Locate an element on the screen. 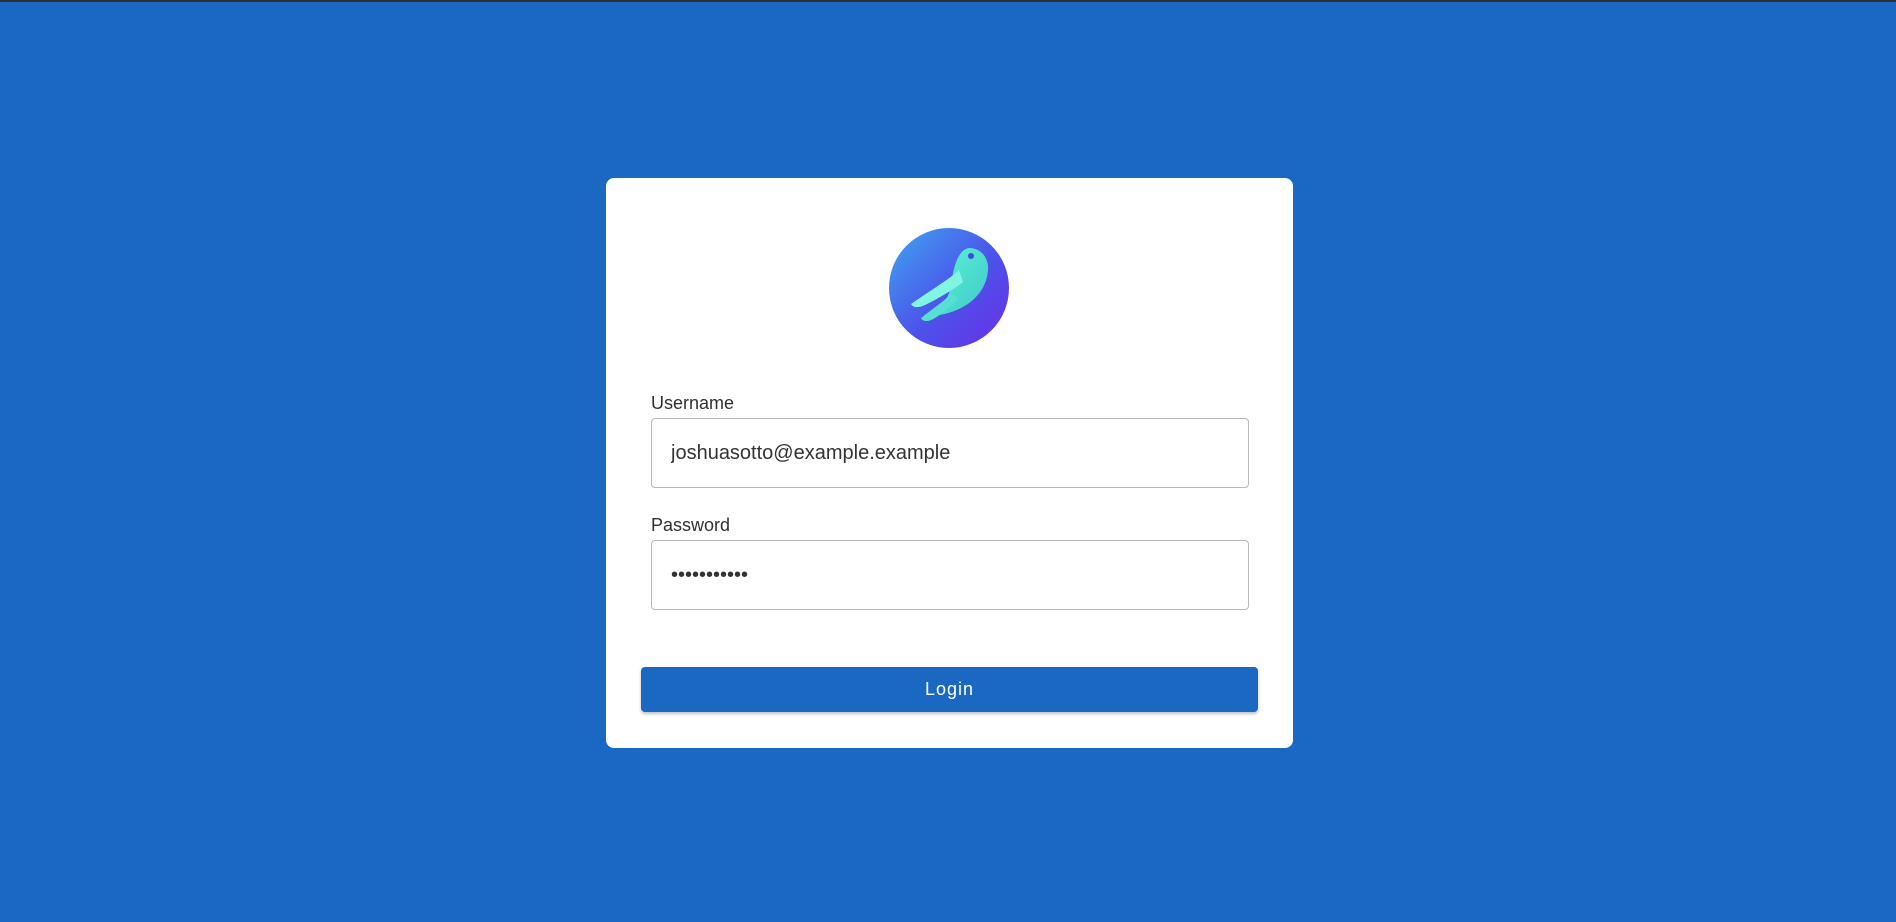 The width and height of the screenshot is (1896, 922). password-label: Password is located at coordinates (691, 525).